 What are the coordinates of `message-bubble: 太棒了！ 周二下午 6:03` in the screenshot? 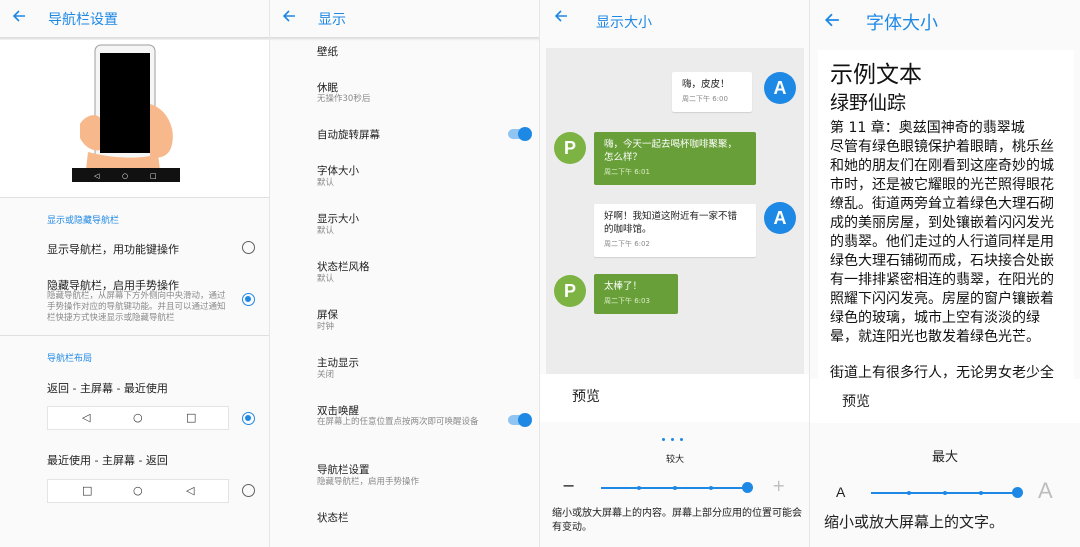 It's located at (636, 294).